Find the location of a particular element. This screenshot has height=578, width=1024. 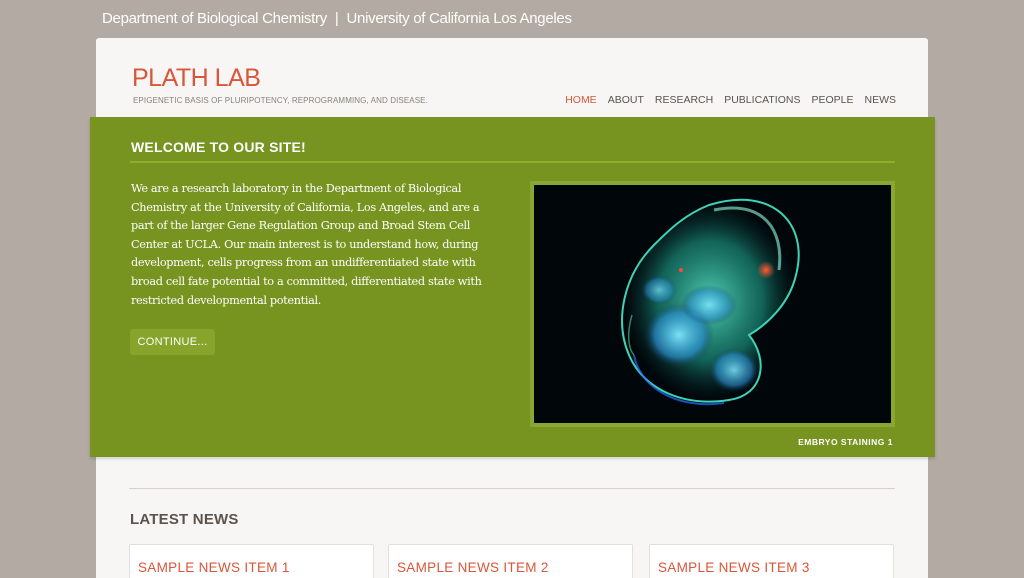

nav-item-home: HOME is located at coordinates (581, 100).